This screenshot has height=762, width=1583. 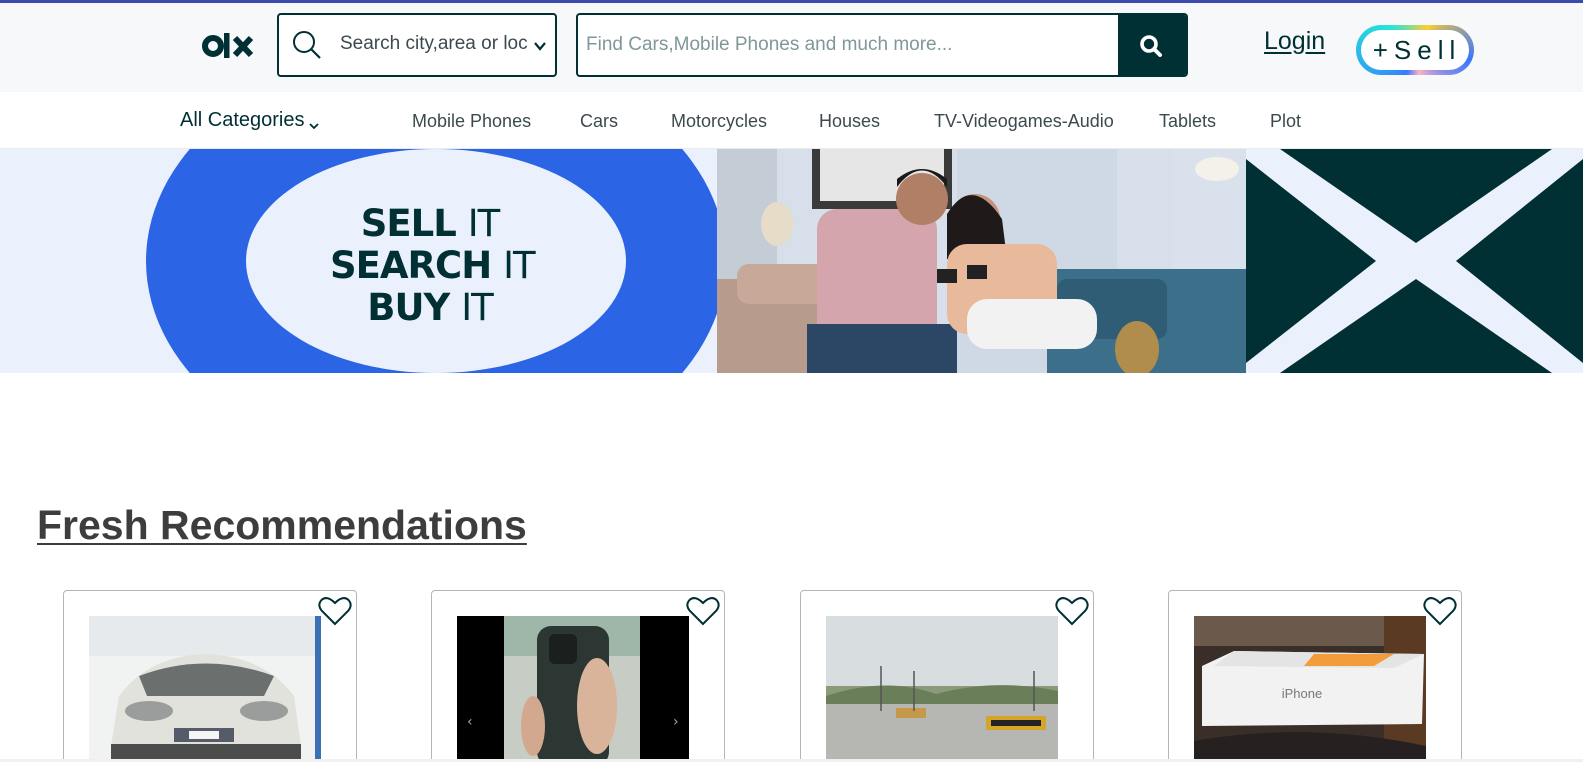 I want to click on listing-image: iPhone, so click(x=1310, y=689).